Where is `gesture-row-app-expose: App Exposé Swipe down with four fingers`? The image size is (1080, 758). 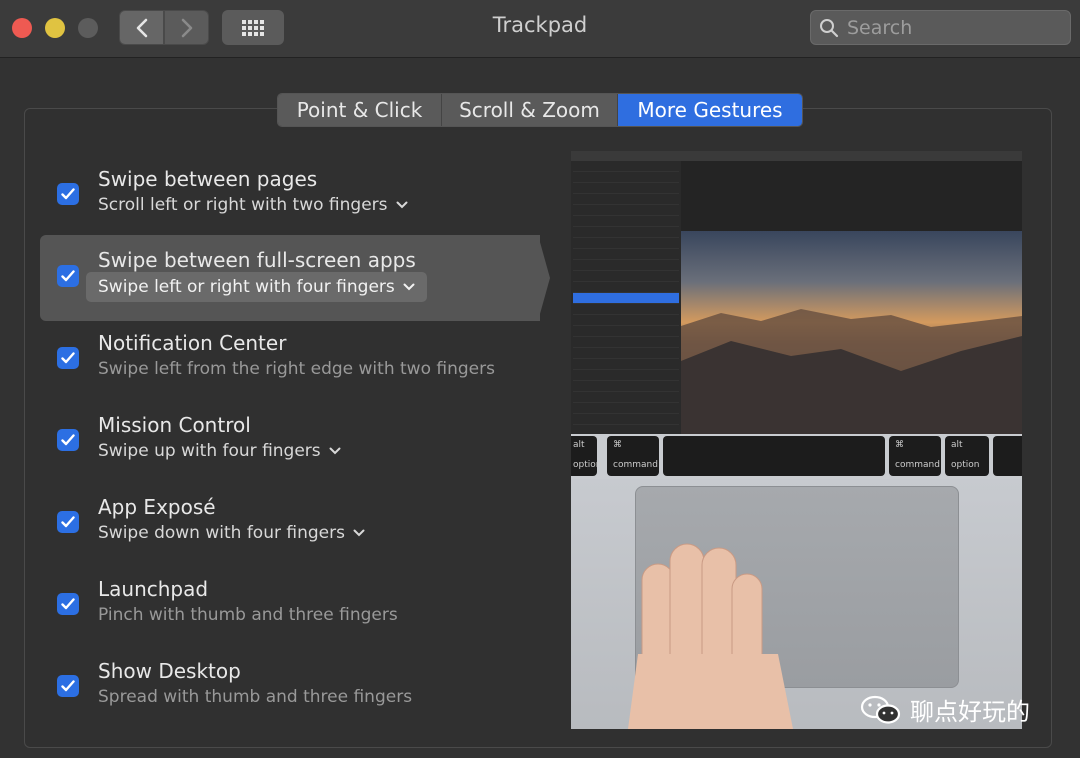 gesture-row-app-expose: App Exposé Swipe down with four fingers is located at coordinates (290, 523).